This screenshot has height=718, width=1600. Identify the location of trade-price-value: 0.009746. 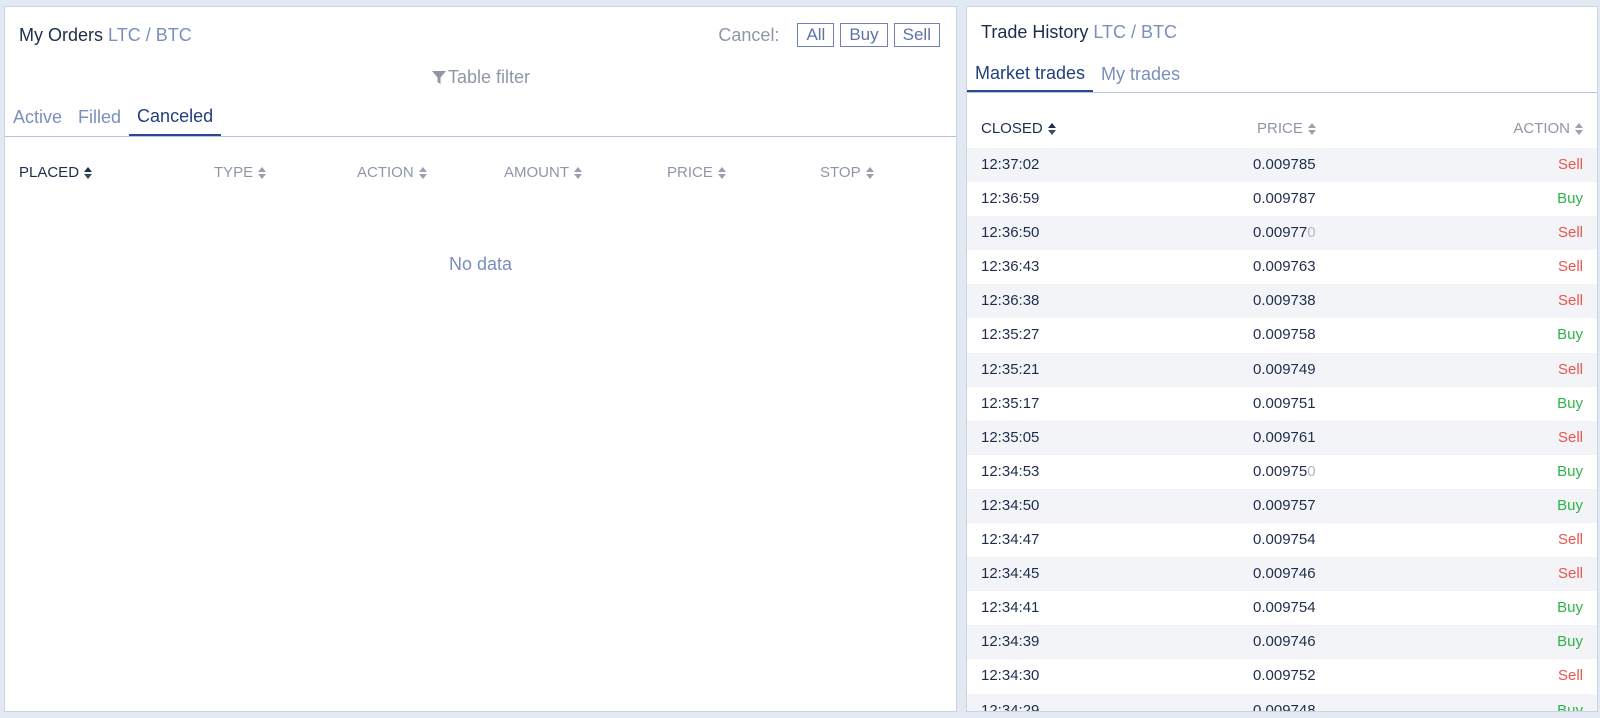
(1284, 574).